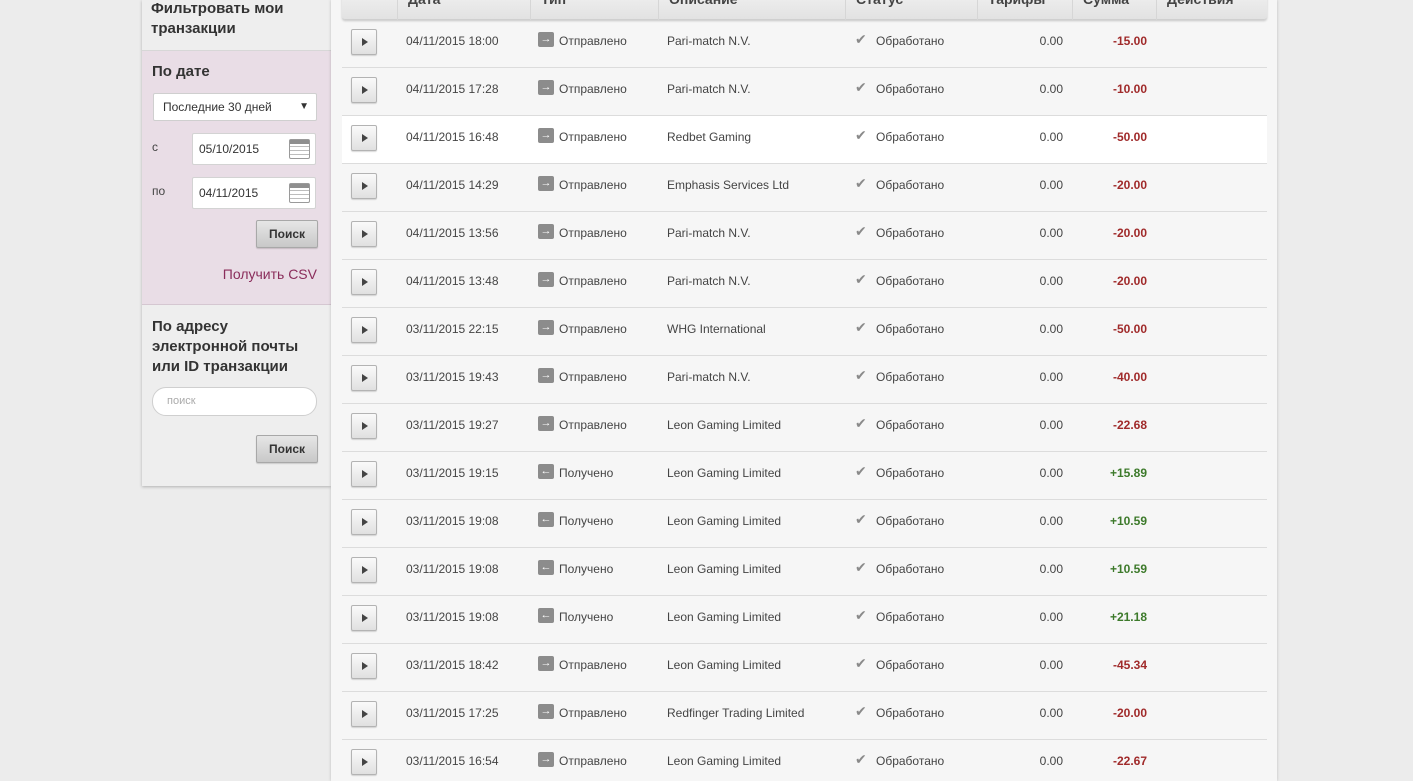  What do you see at coordinates (1114, 10) in the screenshot?
I see `column-header-amount: Сумма` at bounding box center [1114, 10].